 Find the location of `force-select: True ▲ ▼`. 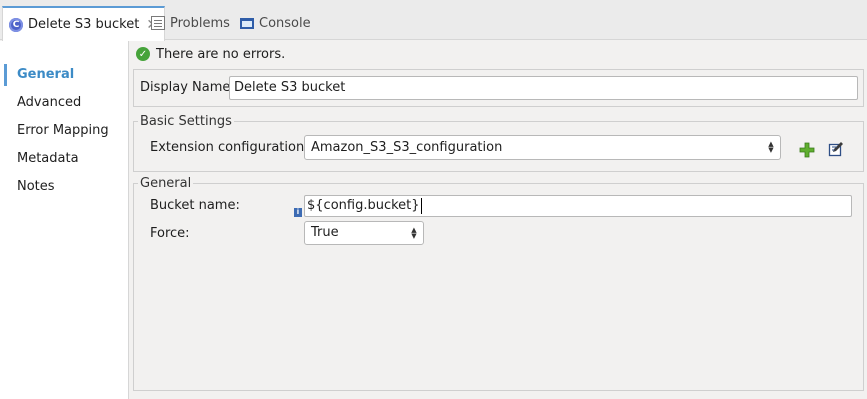

force-select: True ▲ ▼ is located at coordinates (364, 233).